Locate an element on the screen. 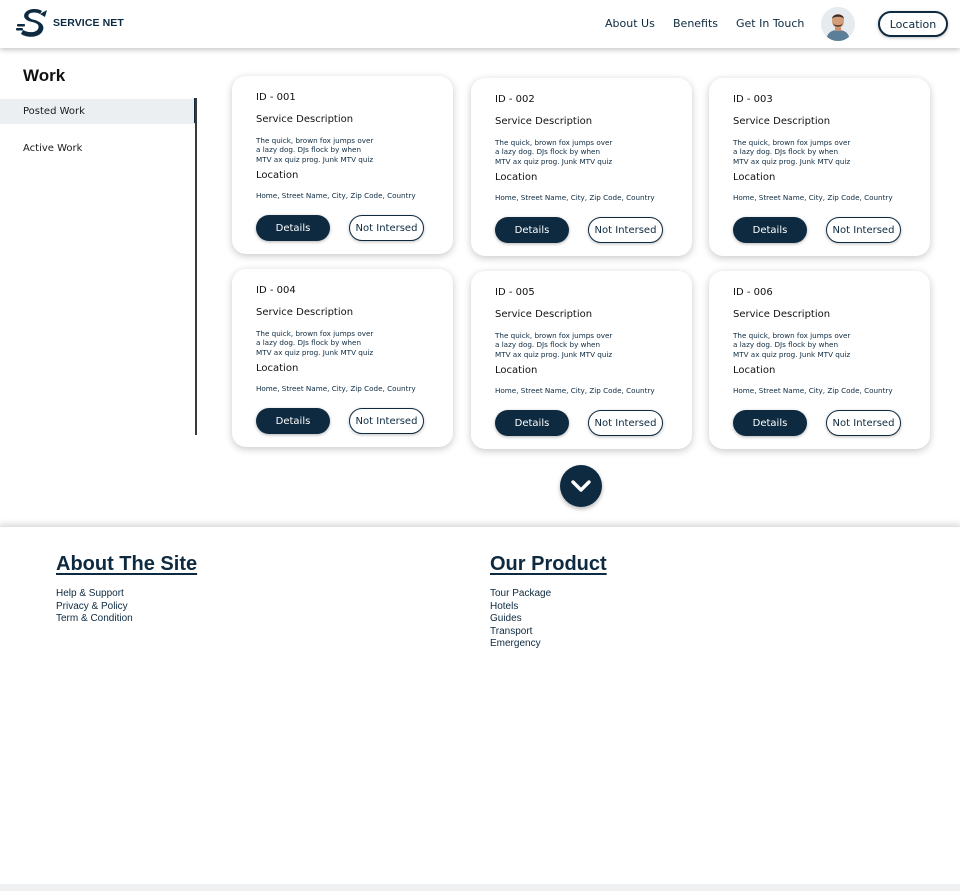  nav-get-in-touch: Get In Touch is located at coordinates (770, 23).